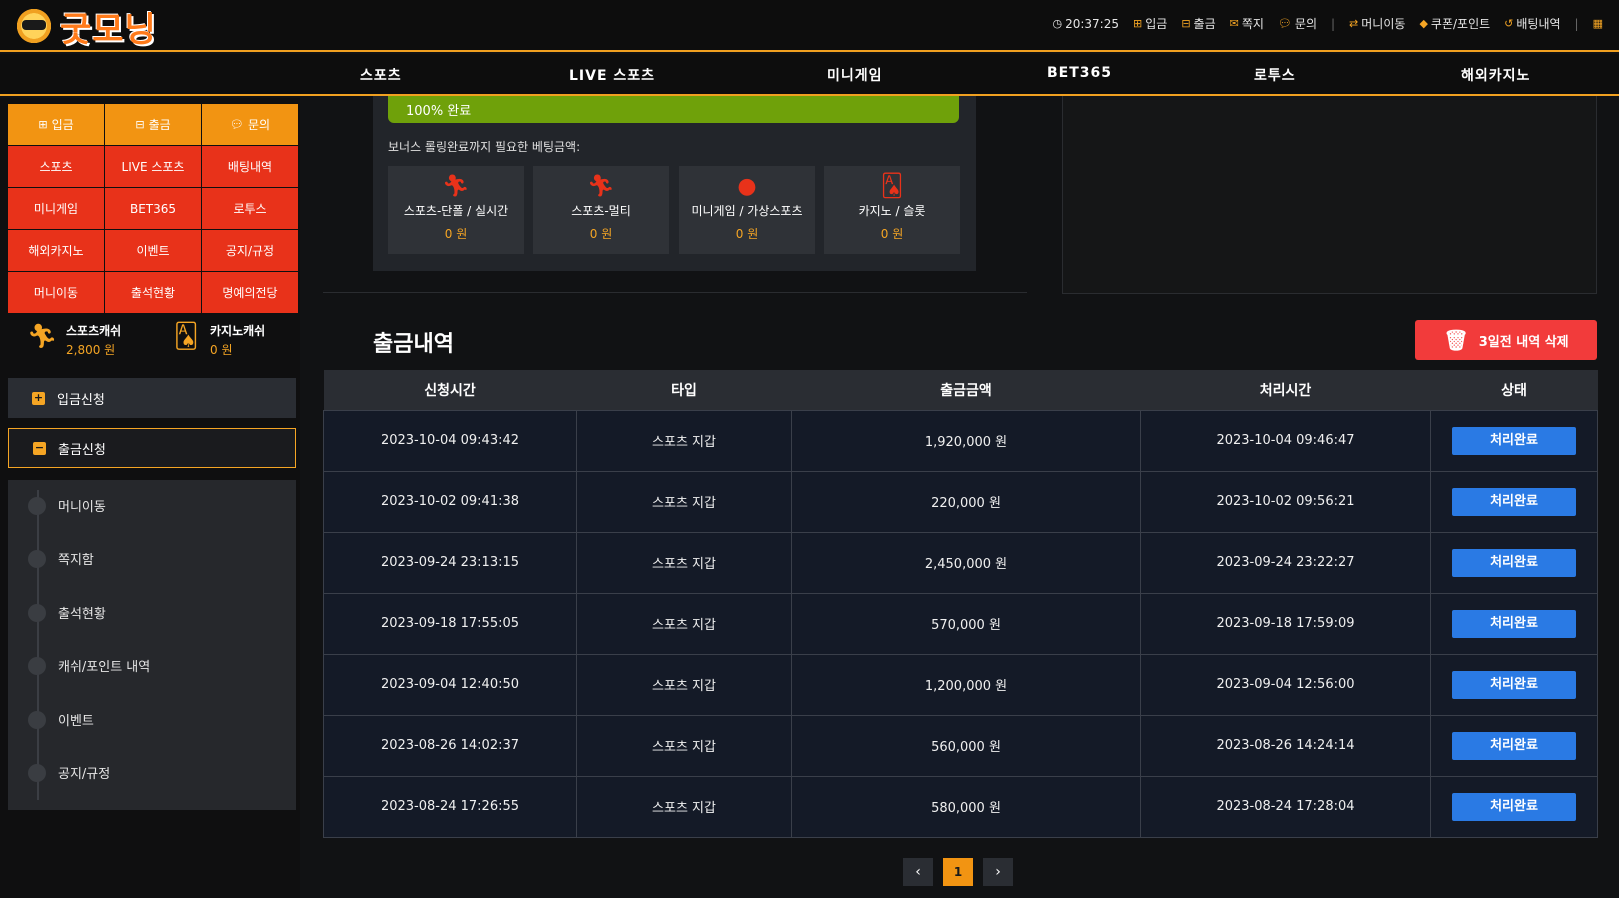  I want to click on quick-hall-of-fame-button: 명예의전당, so click(250, 292).